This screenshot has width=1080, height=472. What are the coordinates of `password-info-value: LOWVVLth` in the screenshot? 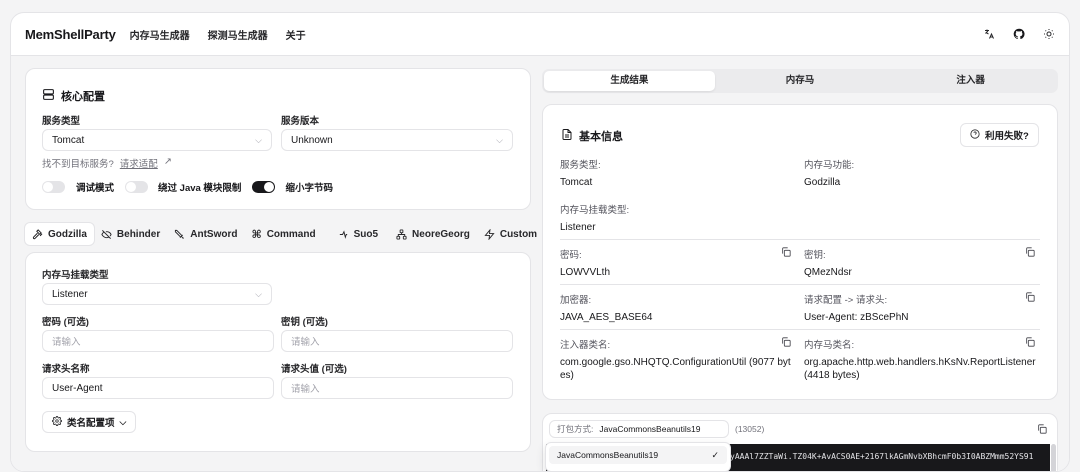 It's located at (585, 272).